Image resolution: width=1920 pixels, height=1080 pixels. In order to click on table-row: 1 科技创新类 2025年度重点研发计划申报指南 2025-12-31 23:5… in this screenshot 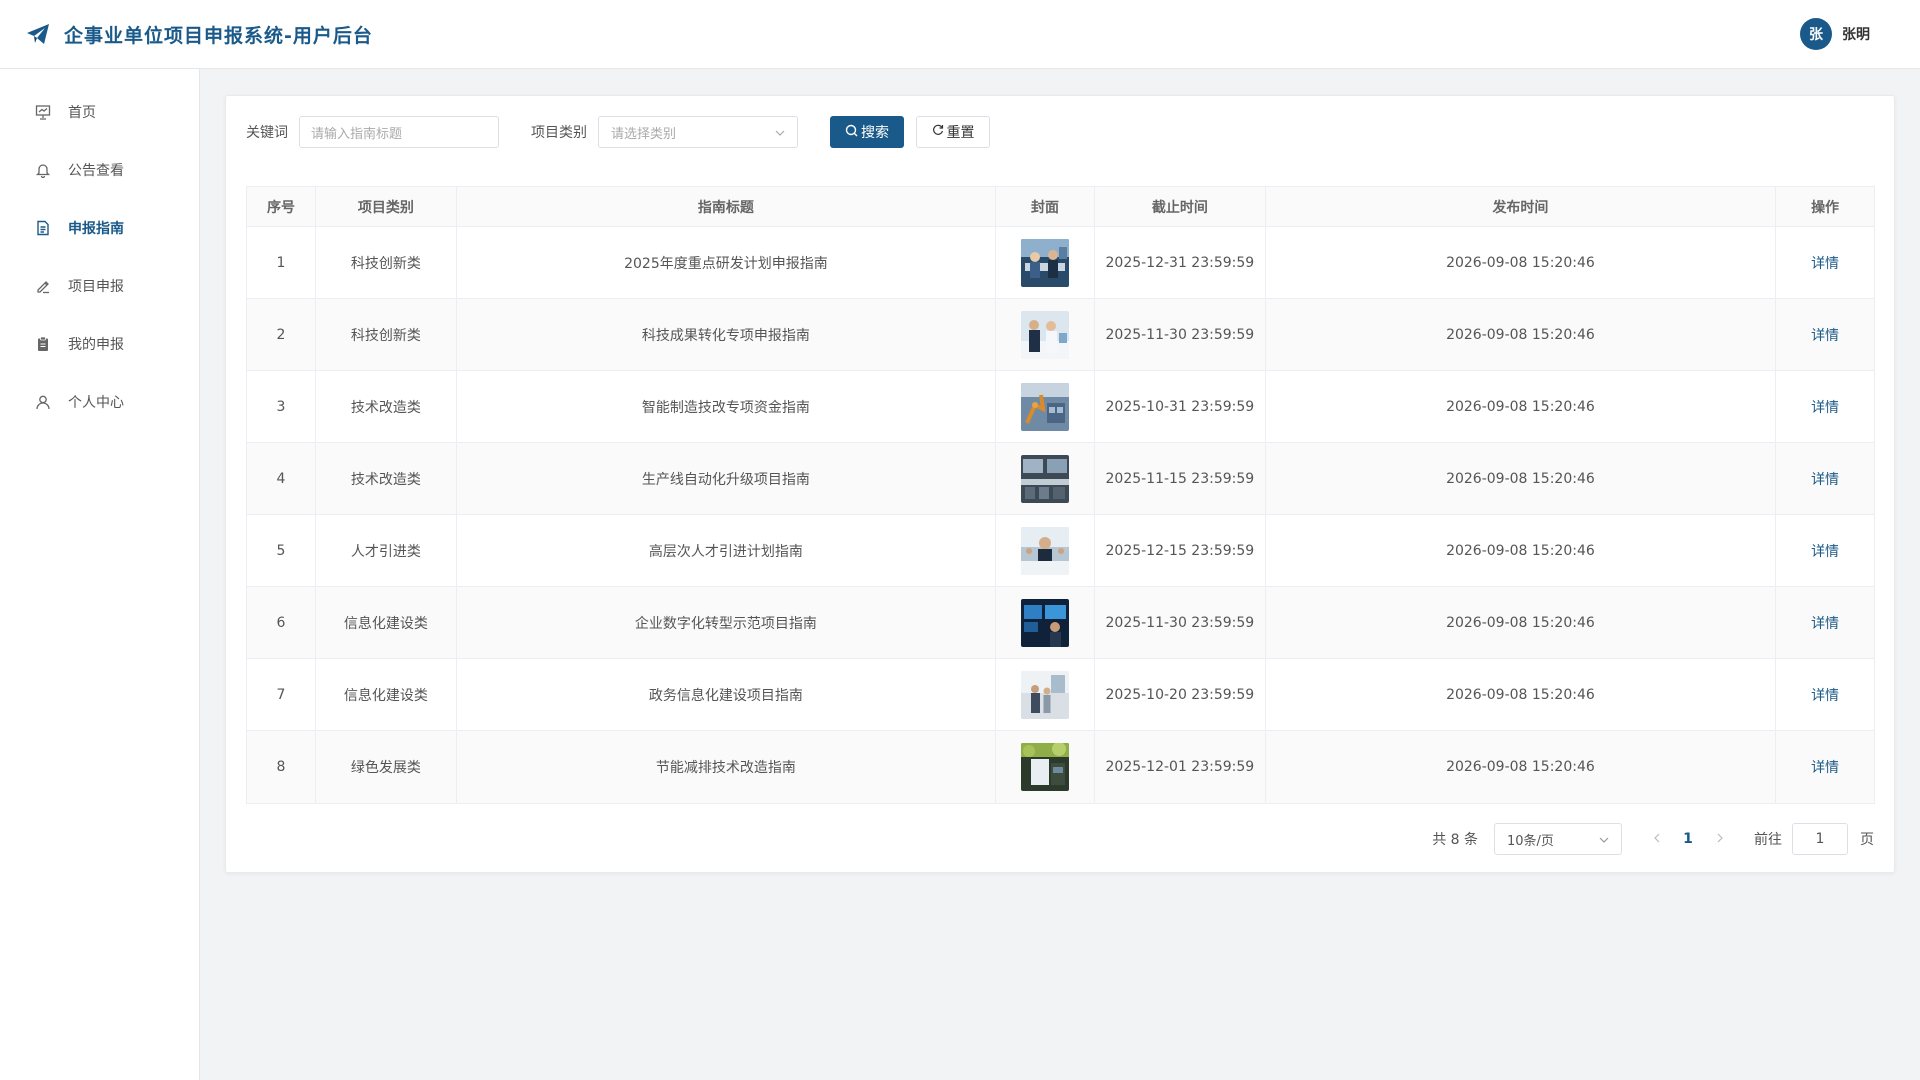, I will do `click(1060, 263)`.